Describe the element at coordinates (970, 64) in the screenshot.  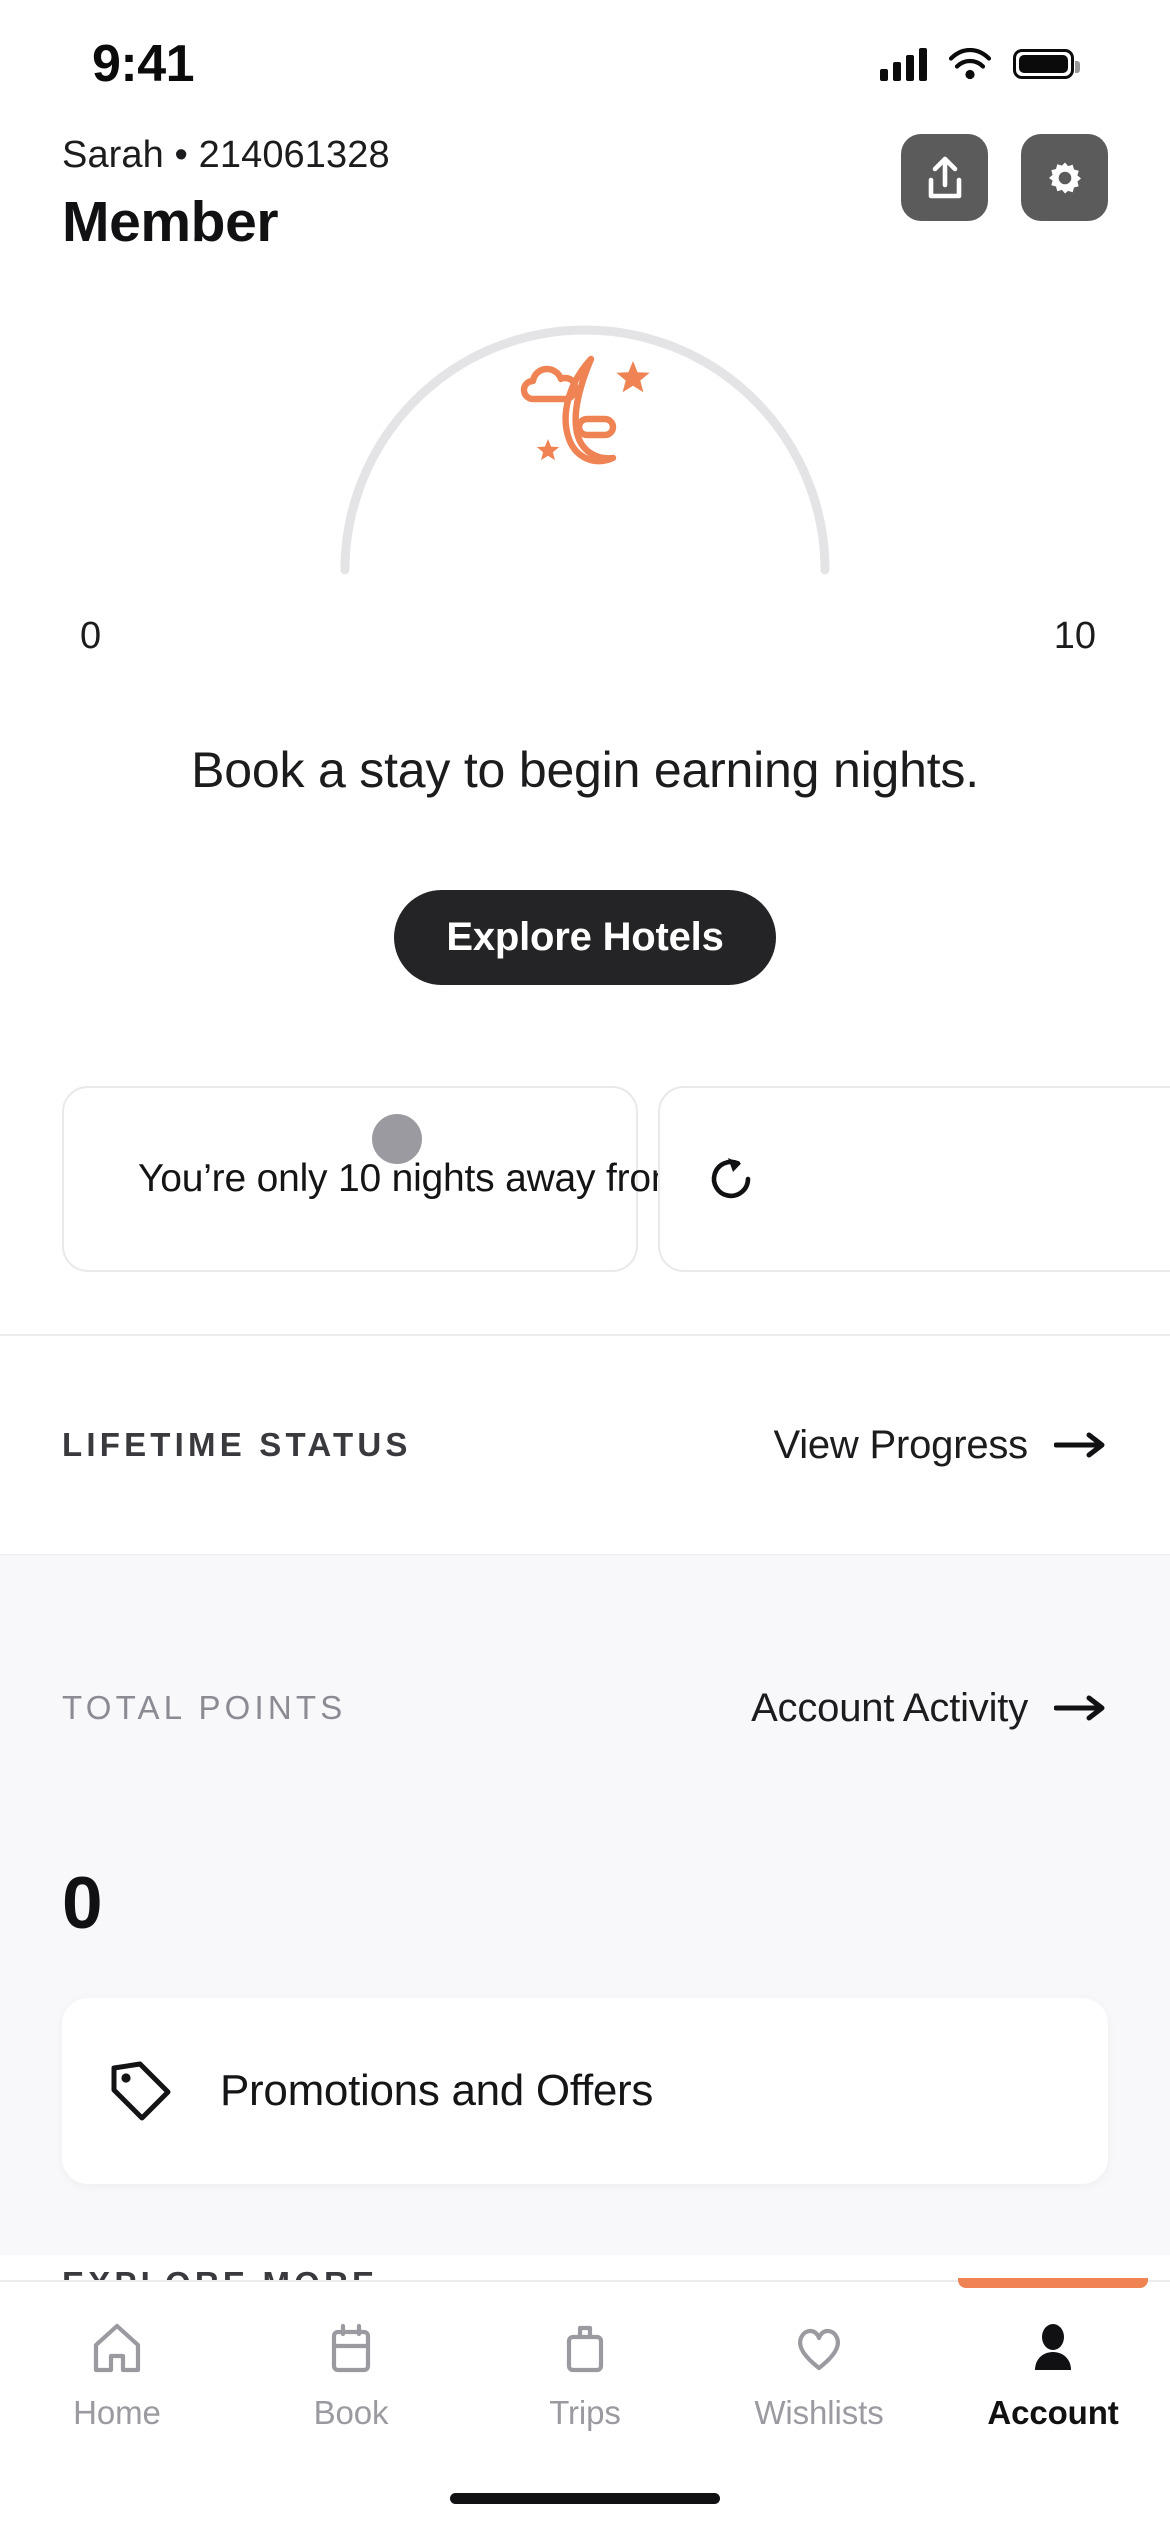
I see `wifi-icon` at that location.